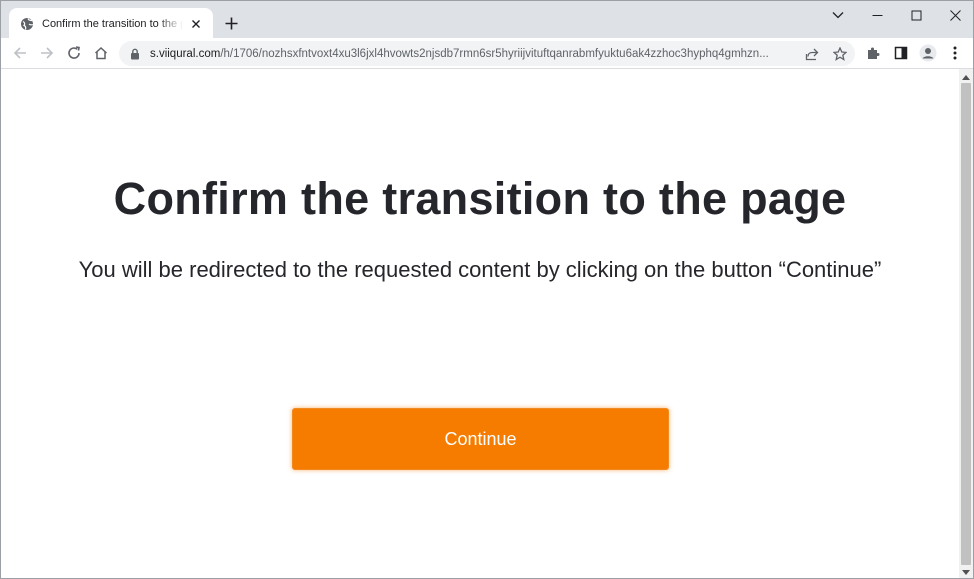 The width and height of the screenshot is (974, 579). I want to click on reload-button, so click(74, 53).